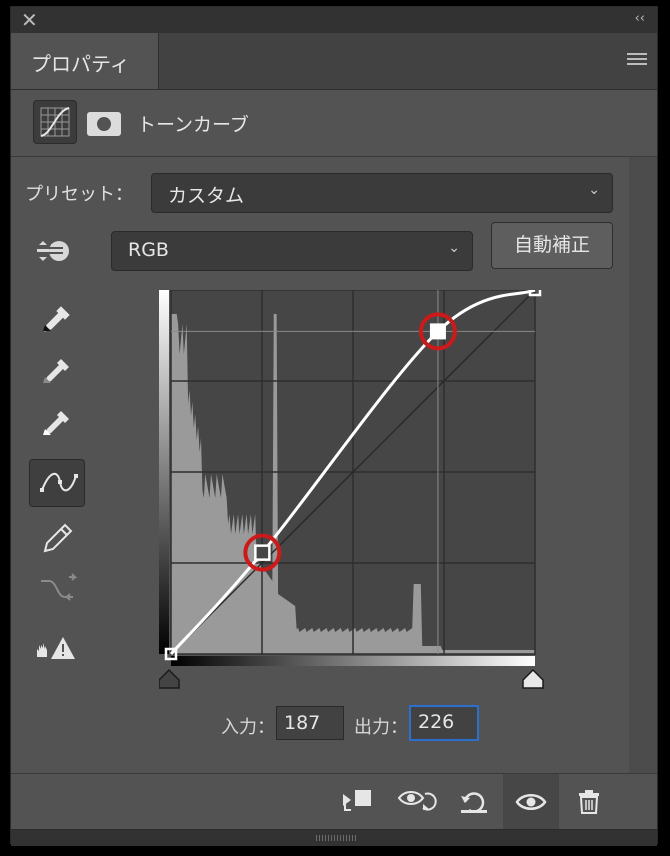 The image size is (670, 856). I want to click on clipping-warning-tool, so click(57, 647).